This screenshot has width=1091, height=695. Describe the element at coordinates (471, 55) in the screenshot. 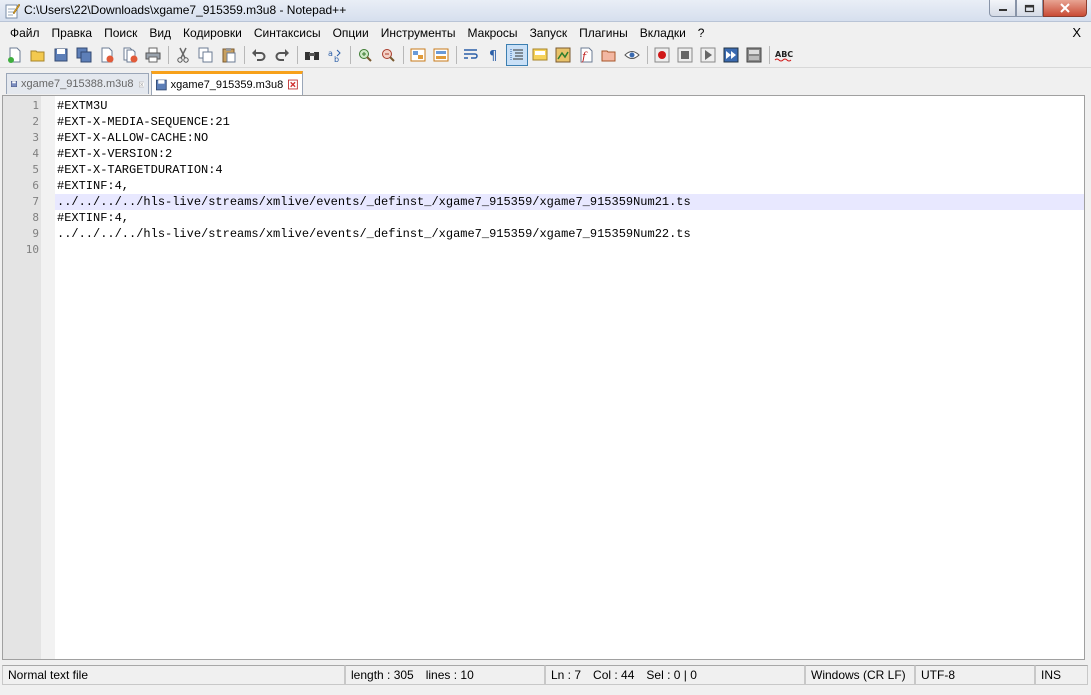

I see `word-wrap-button` at that location.